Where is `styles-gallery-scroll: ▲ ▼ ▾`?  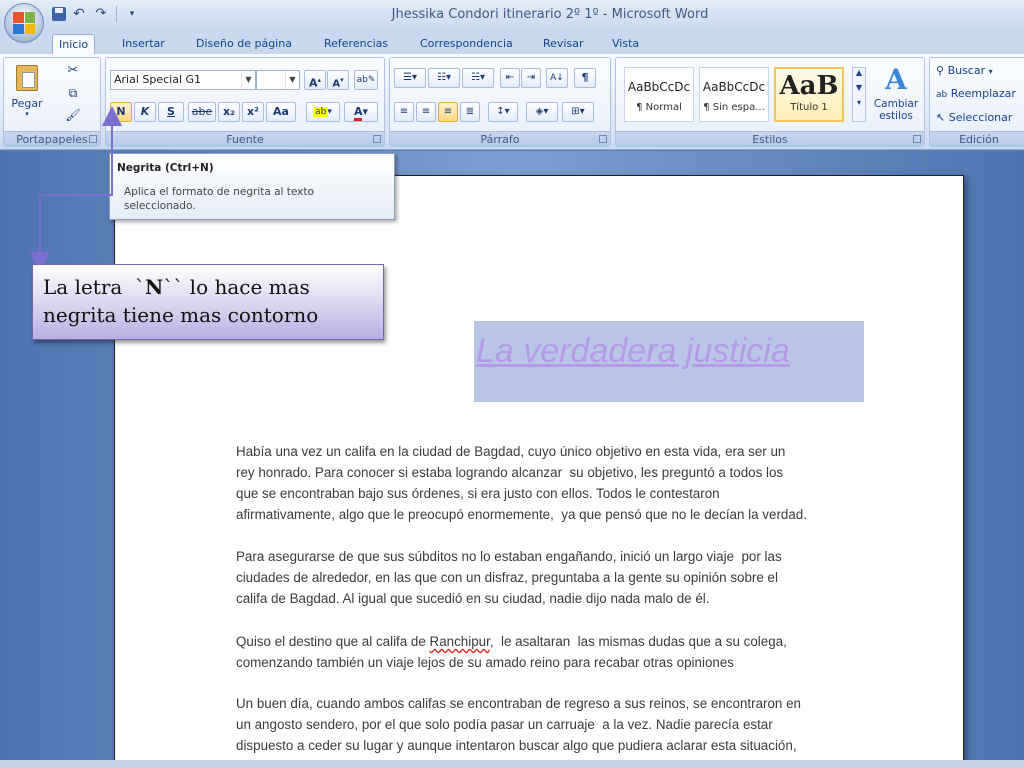
styles-gallery-scroll: ▲ ▼ ▾ is located at coordinates (859, 94).